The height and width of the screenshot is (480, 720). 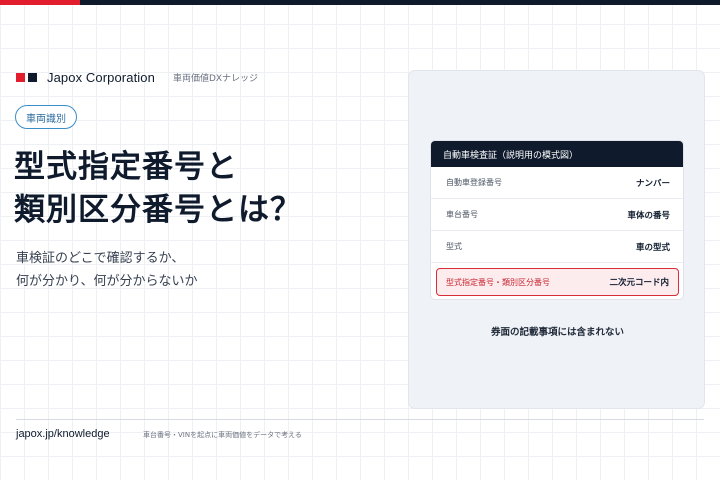 What do you see at coordinates (158, 210) in the screenshot?
I see `title-line-2: 類別区分番号とは？` at bounding box center [158, 210].